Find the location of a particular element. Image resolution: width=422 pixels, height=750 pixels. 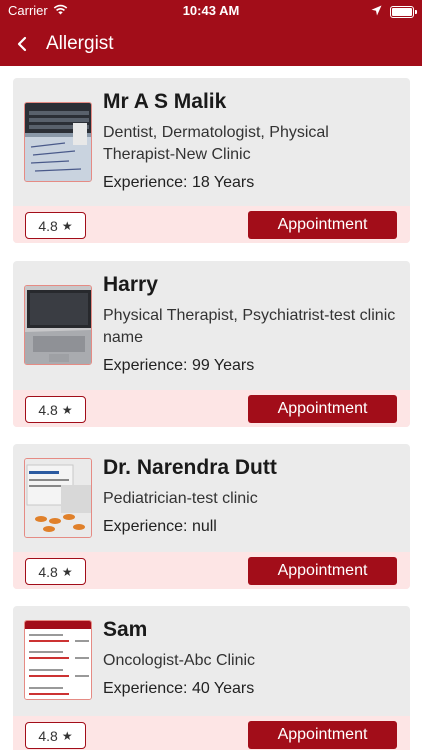

battery-icon is located at coordinates (403, 11).